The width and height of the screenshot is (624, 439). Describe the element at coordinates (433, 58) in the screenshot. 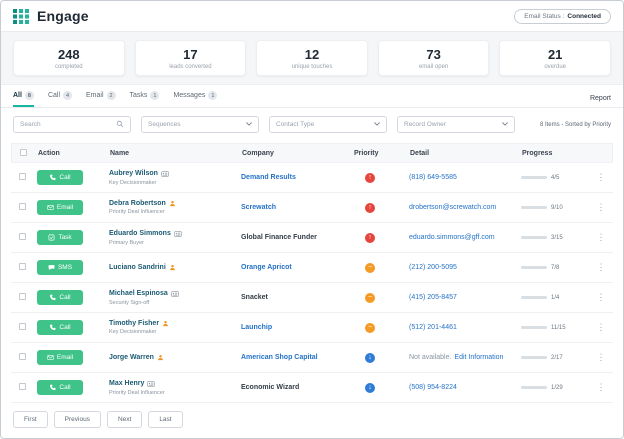

I see `stat-card-email-open: 73 email open` at that location.